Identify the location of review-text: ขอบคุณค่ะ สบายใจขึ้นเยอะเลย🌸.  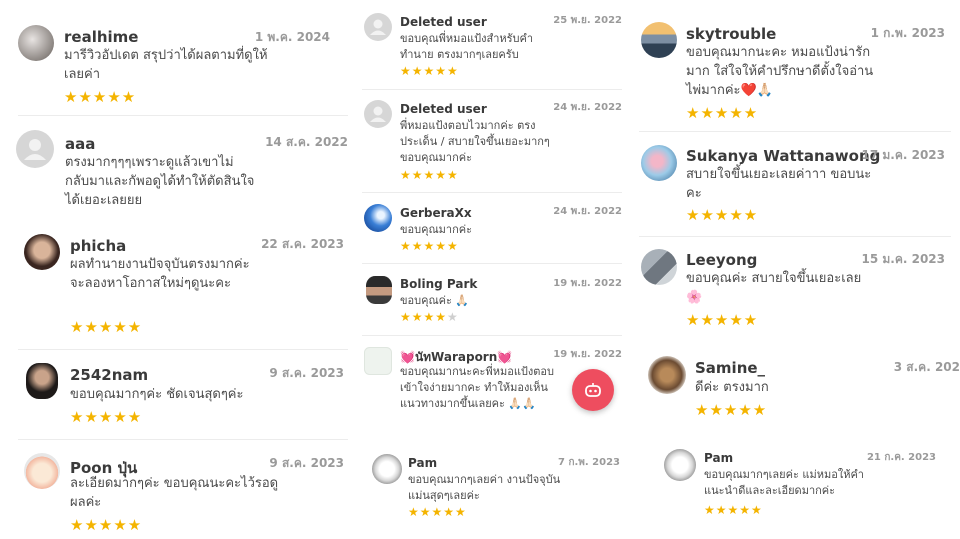
(774, 288).